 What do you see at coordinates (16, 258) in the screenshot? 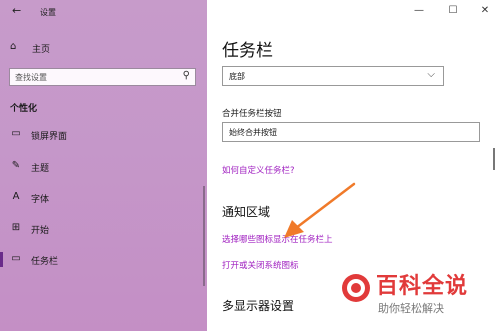
I see `taskbar-icon: ▭` at bounding box center [16, 258].